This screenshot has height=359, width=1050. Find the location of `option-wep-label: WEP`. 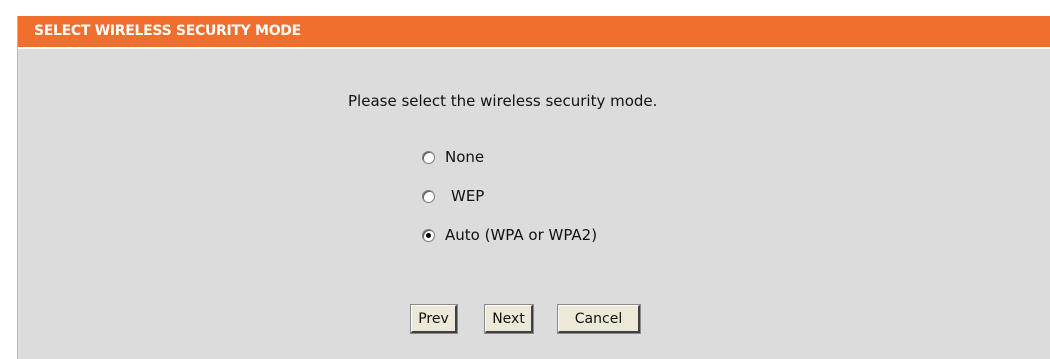

option-wep-label: WEP is located at coordinates (468, 196).